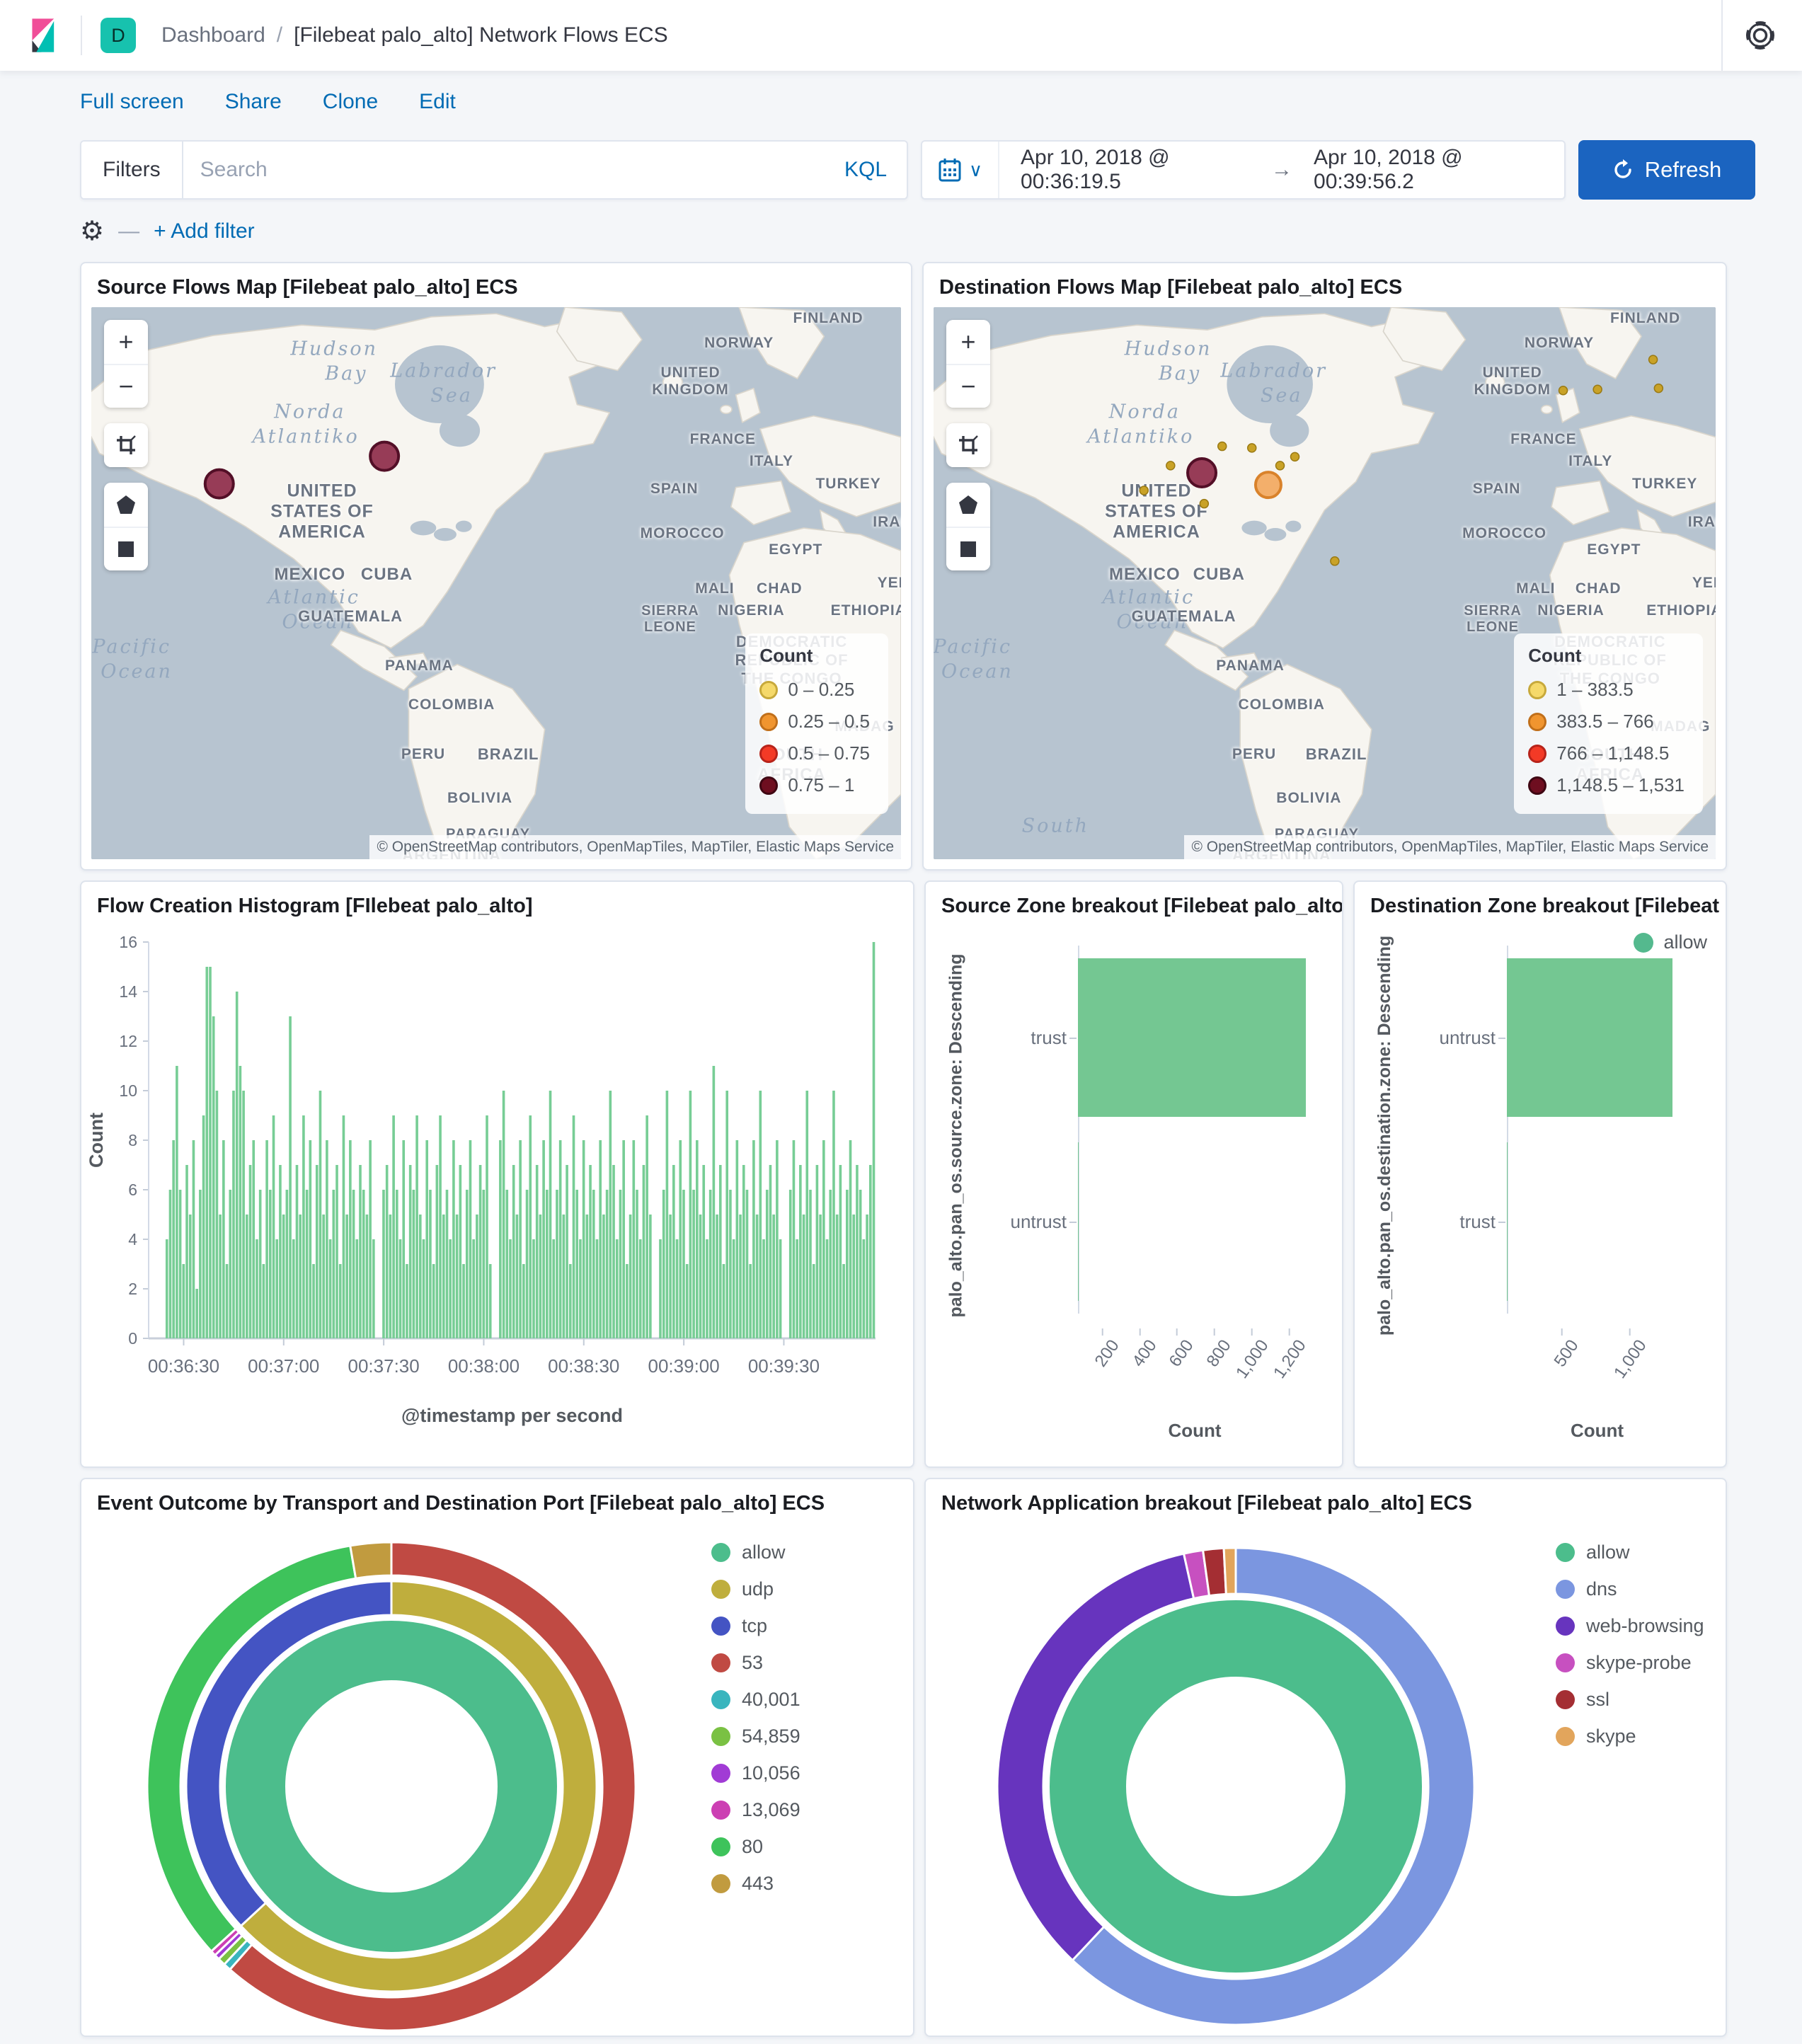 This screenshot has width=1802, height=2044. I want to click on legend-item-skype-probe: skype-probe, so click(1630, 1663).